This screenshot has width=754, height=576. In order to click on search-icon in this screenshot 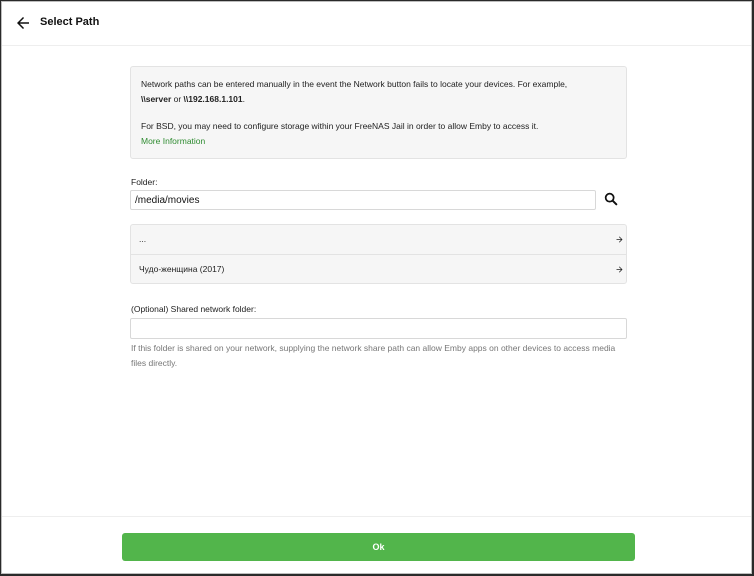, I will do `click(611, 199)`.